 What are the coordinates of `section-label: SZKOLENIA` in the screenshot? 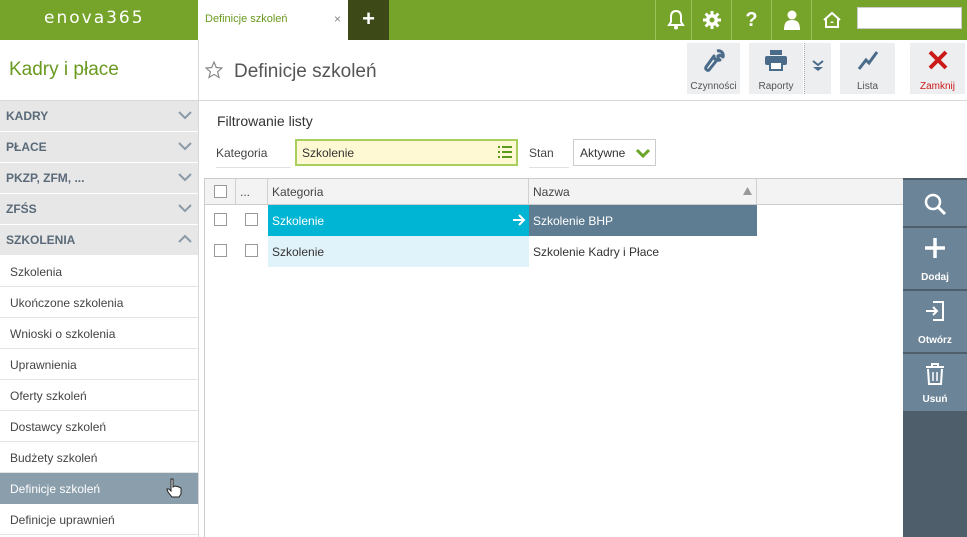 It's located at (41, 240).